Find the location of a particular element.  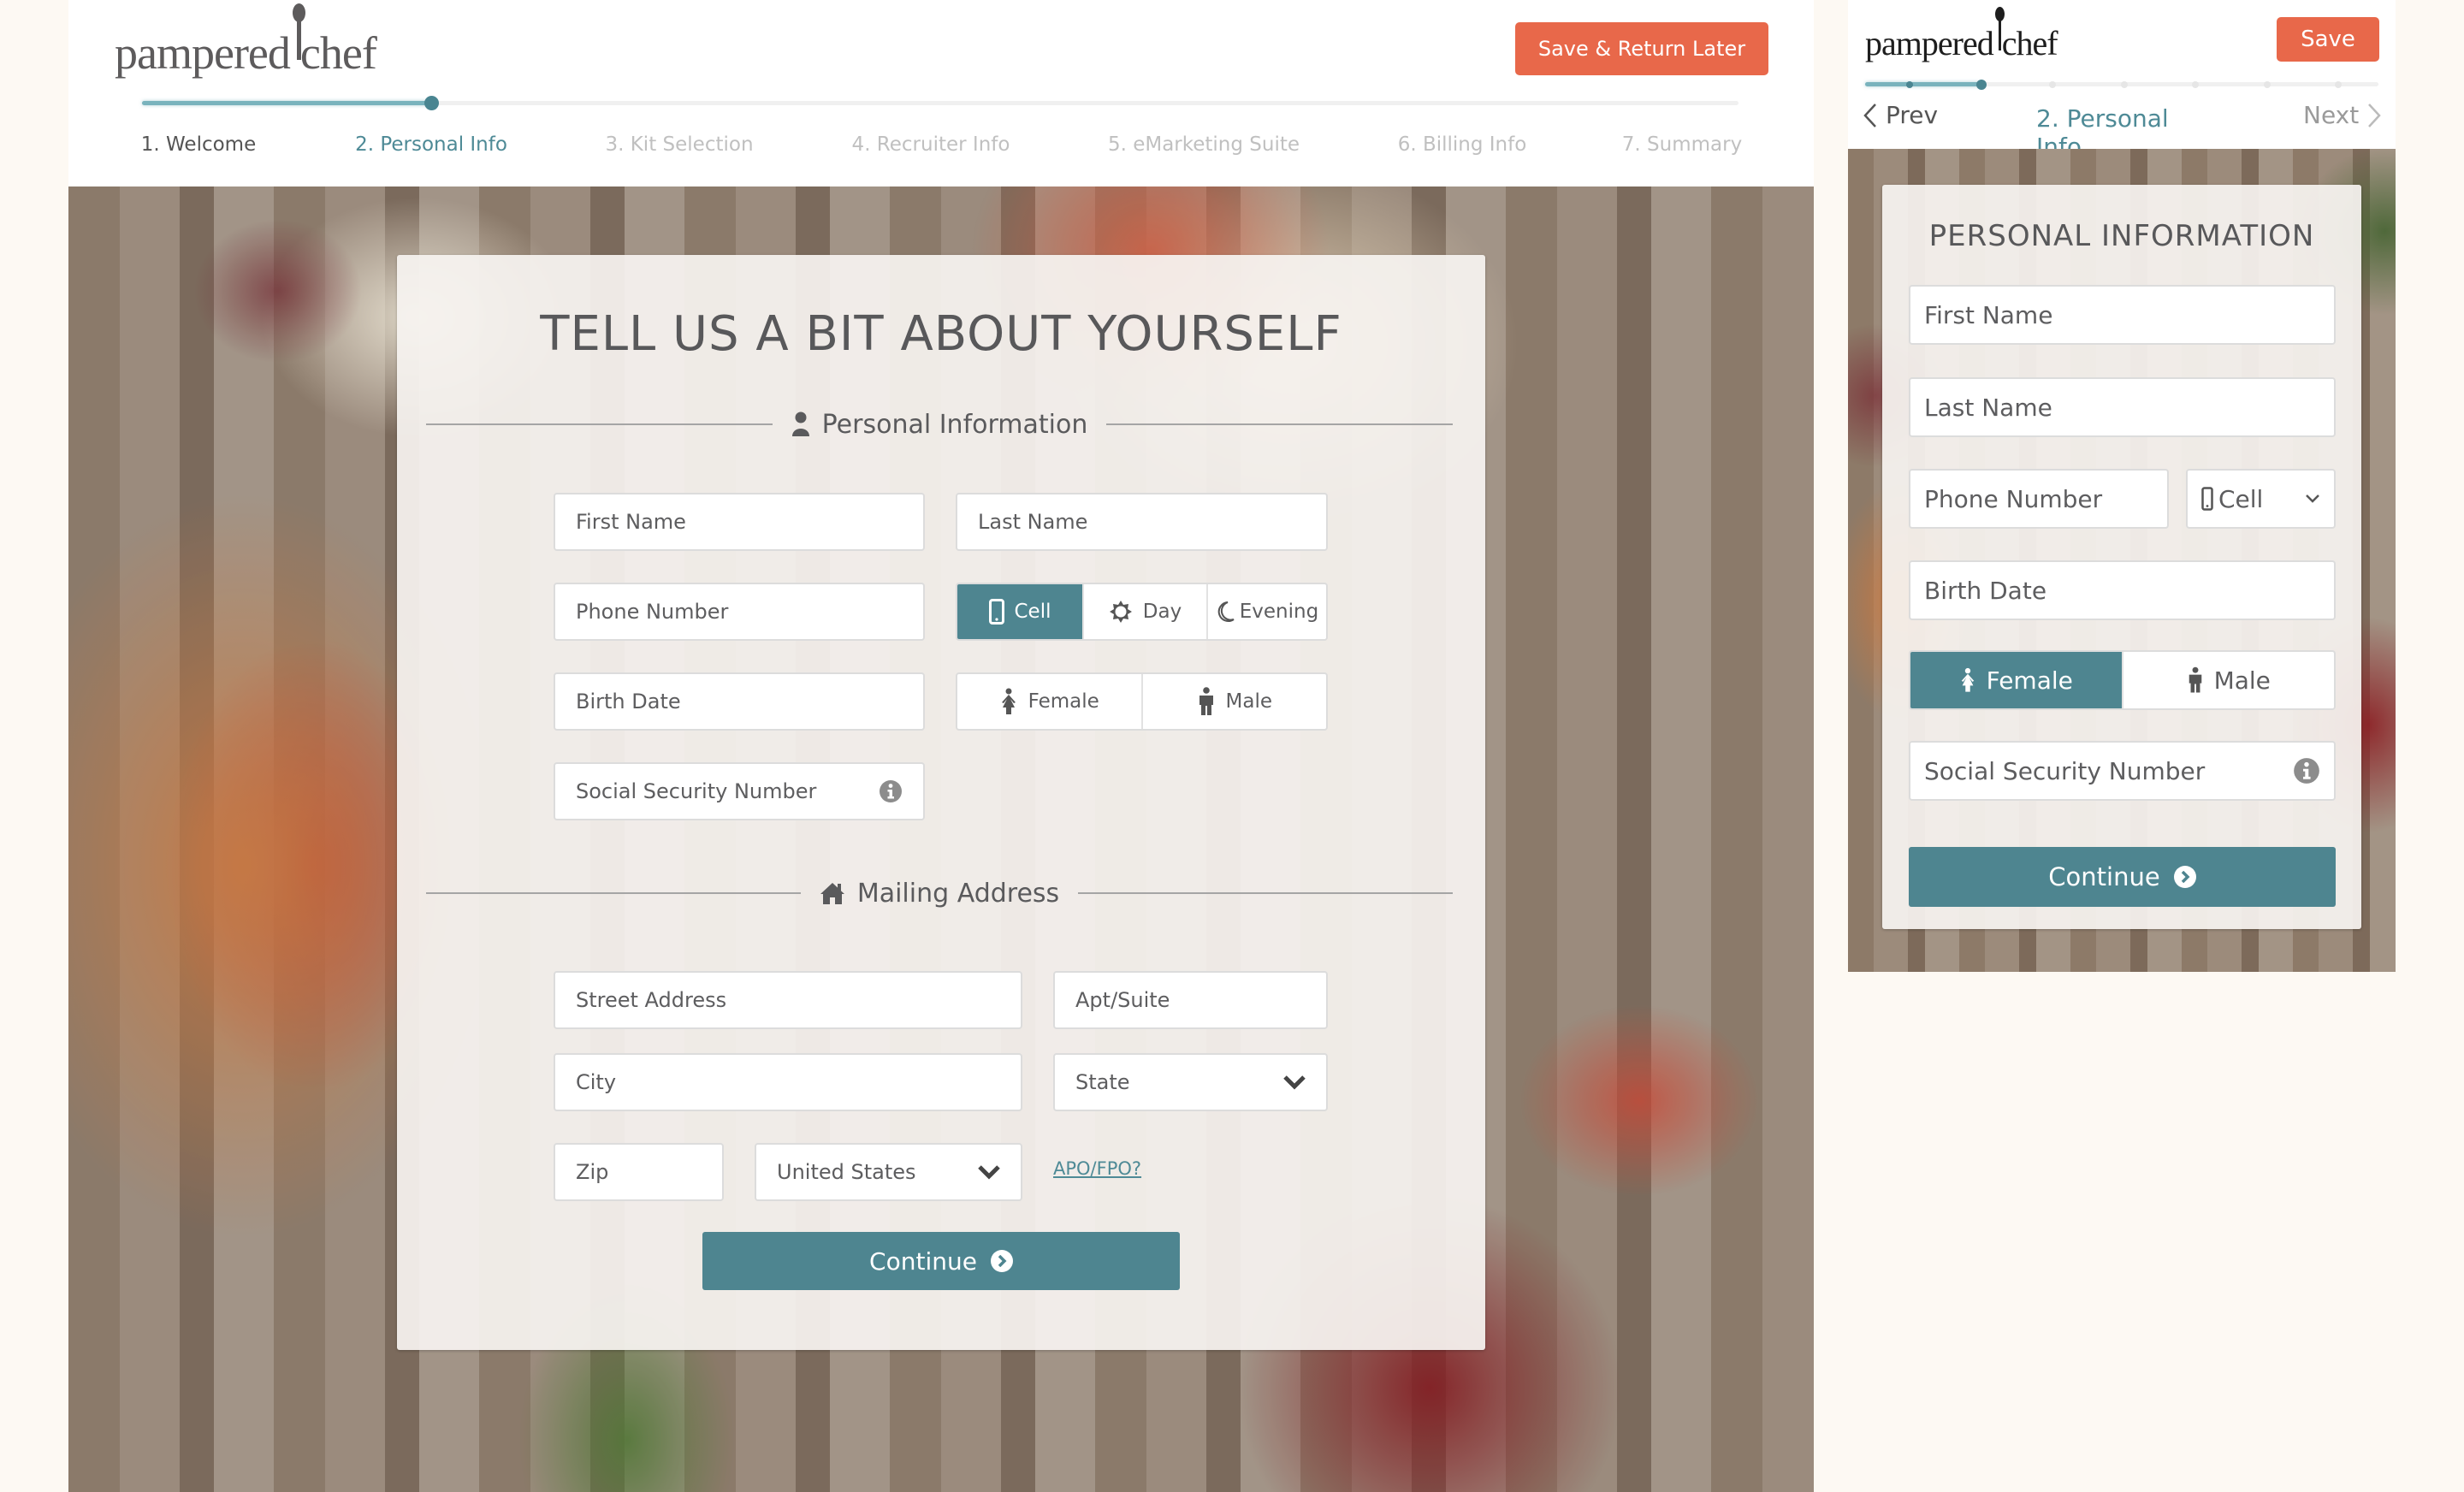

apt-suite-input is located at coordinates (1190, 1000).